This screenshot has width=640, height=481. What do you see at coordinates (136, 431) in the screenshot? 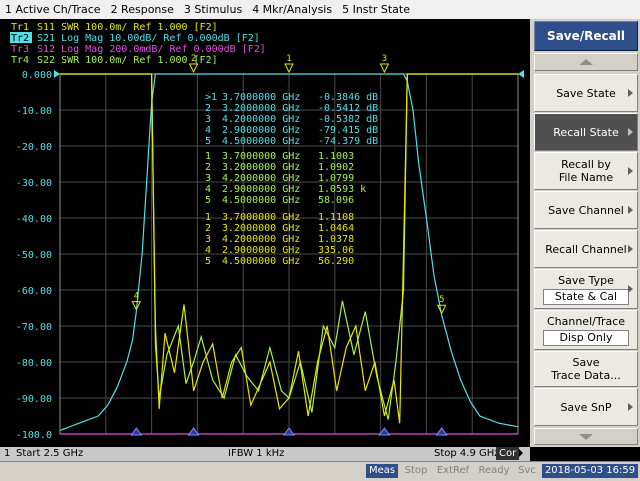
I see `marker-4-position-icon` at bounding box center [136, 431].